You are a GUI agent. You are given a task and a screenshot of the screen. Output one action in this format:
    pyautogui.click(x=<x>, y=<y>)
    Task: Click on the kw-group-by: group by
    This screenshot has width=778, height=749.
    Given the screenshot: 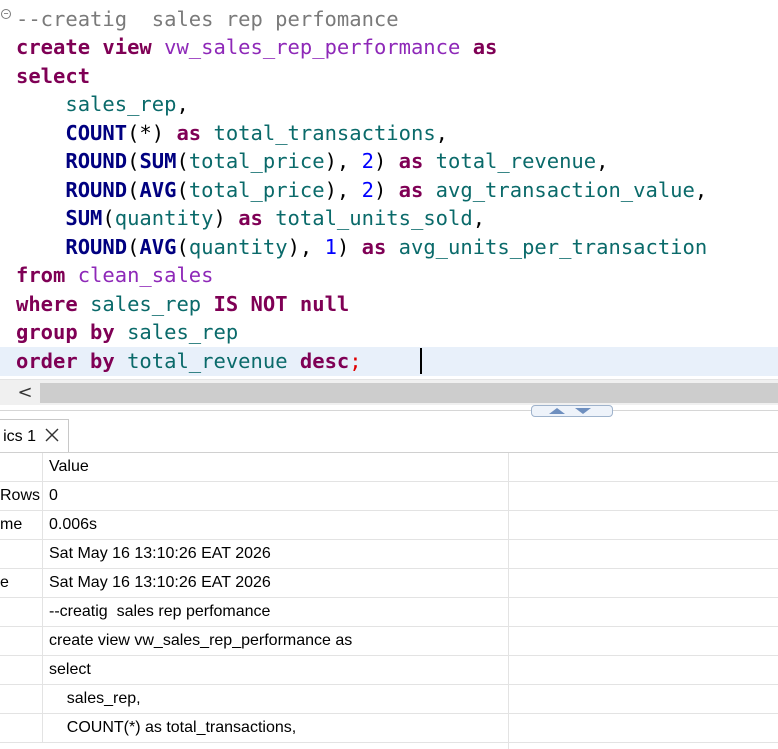 What is the action you would take?
    pyautogui.click(x=65, y=332)
    